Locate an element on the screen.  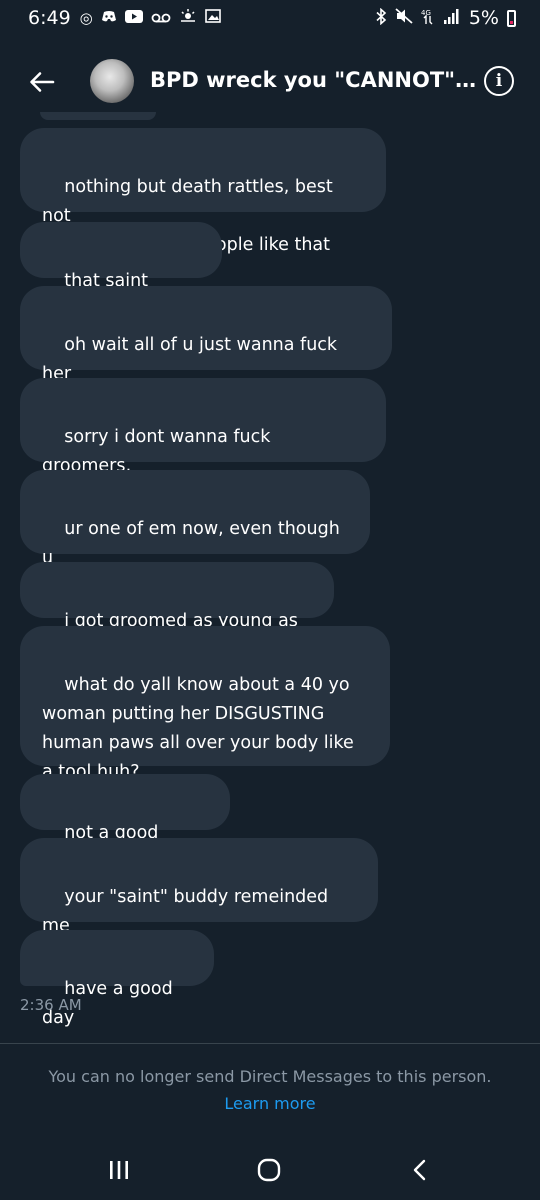
battery-percent: 5% is located at coordinates (483, 18).